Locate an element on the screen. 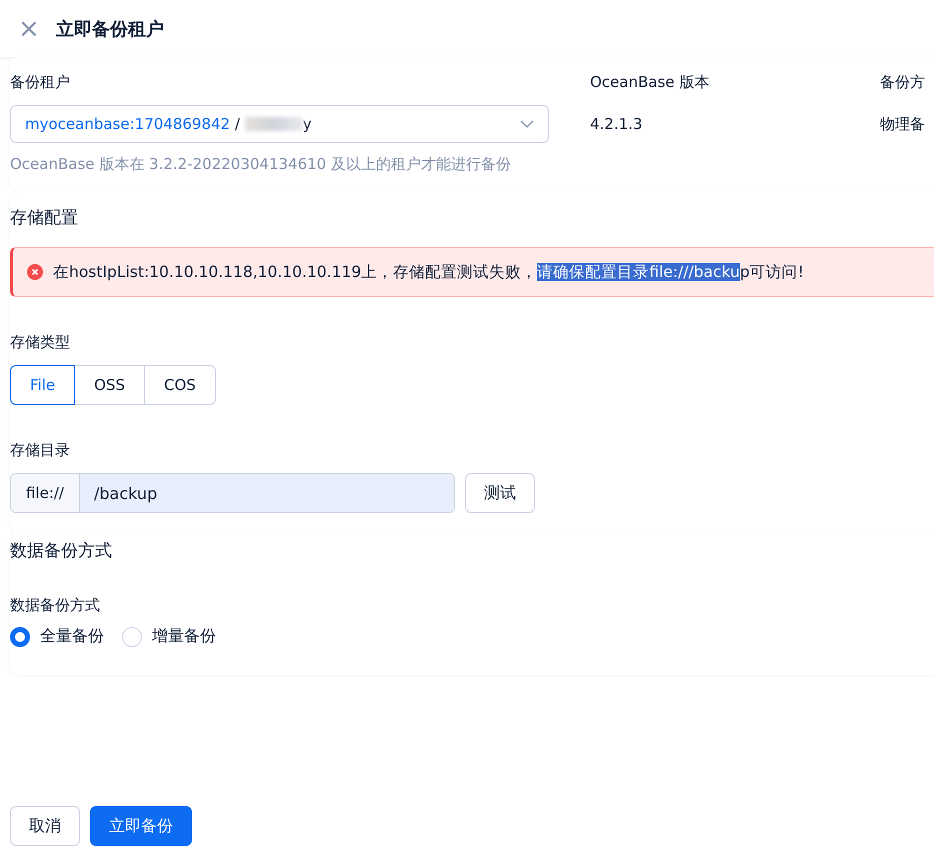  chevron-down-icon is located at coordinates (527, 124).